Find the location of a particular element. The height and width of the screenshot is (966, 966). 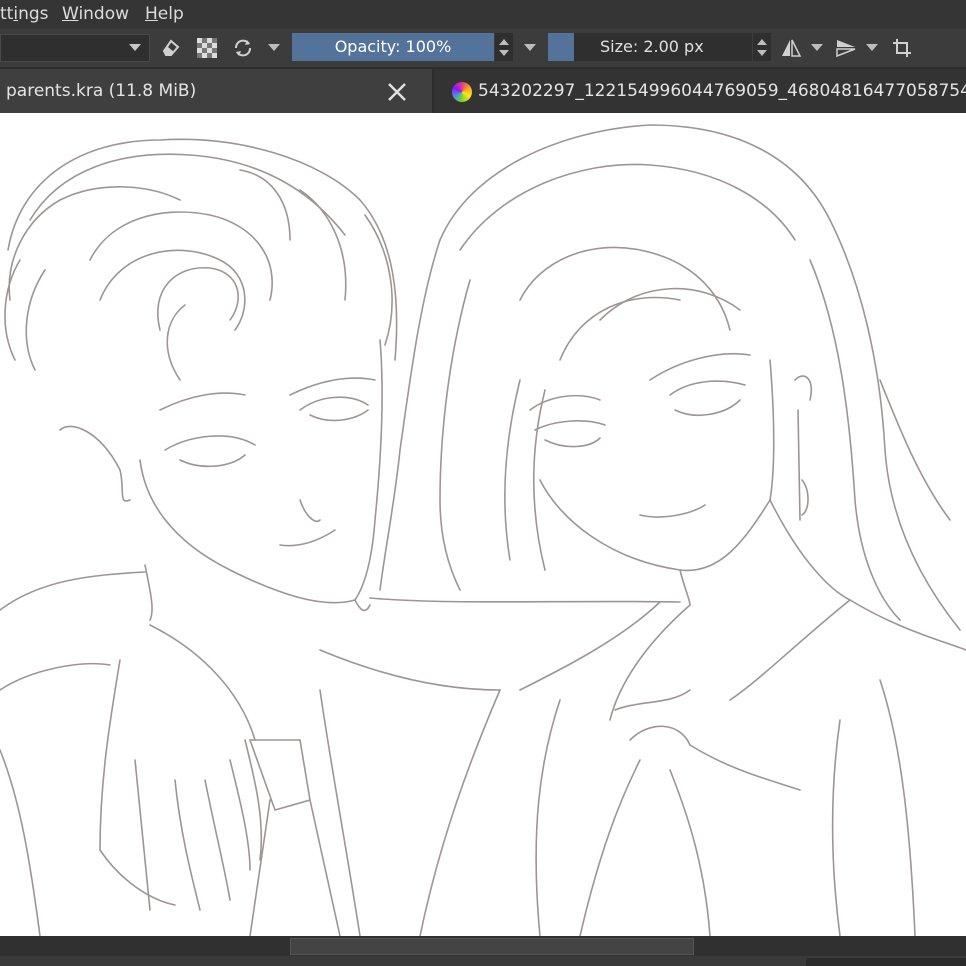

menu-help-label: Help is located at coordinates (164, 14).